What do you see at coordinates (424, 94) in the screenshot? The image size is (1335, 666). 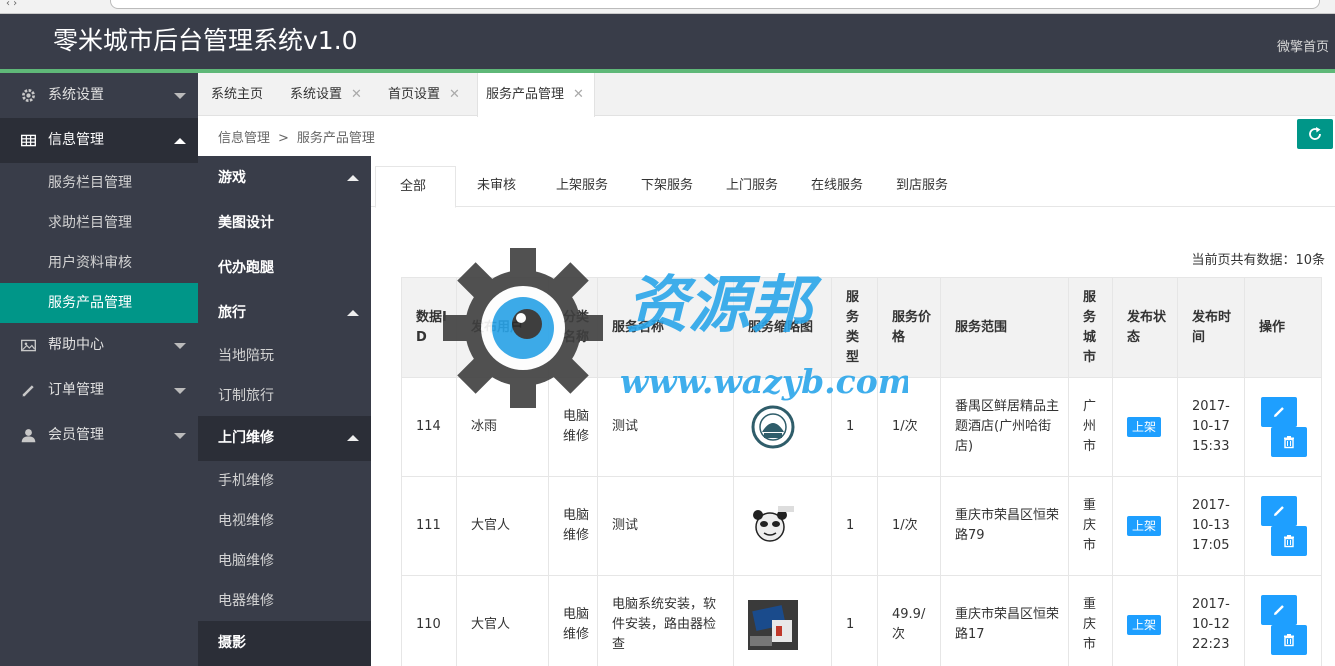 I see `tab-home-settings: 首页设置 ✕` at bounding box center [424, 94].